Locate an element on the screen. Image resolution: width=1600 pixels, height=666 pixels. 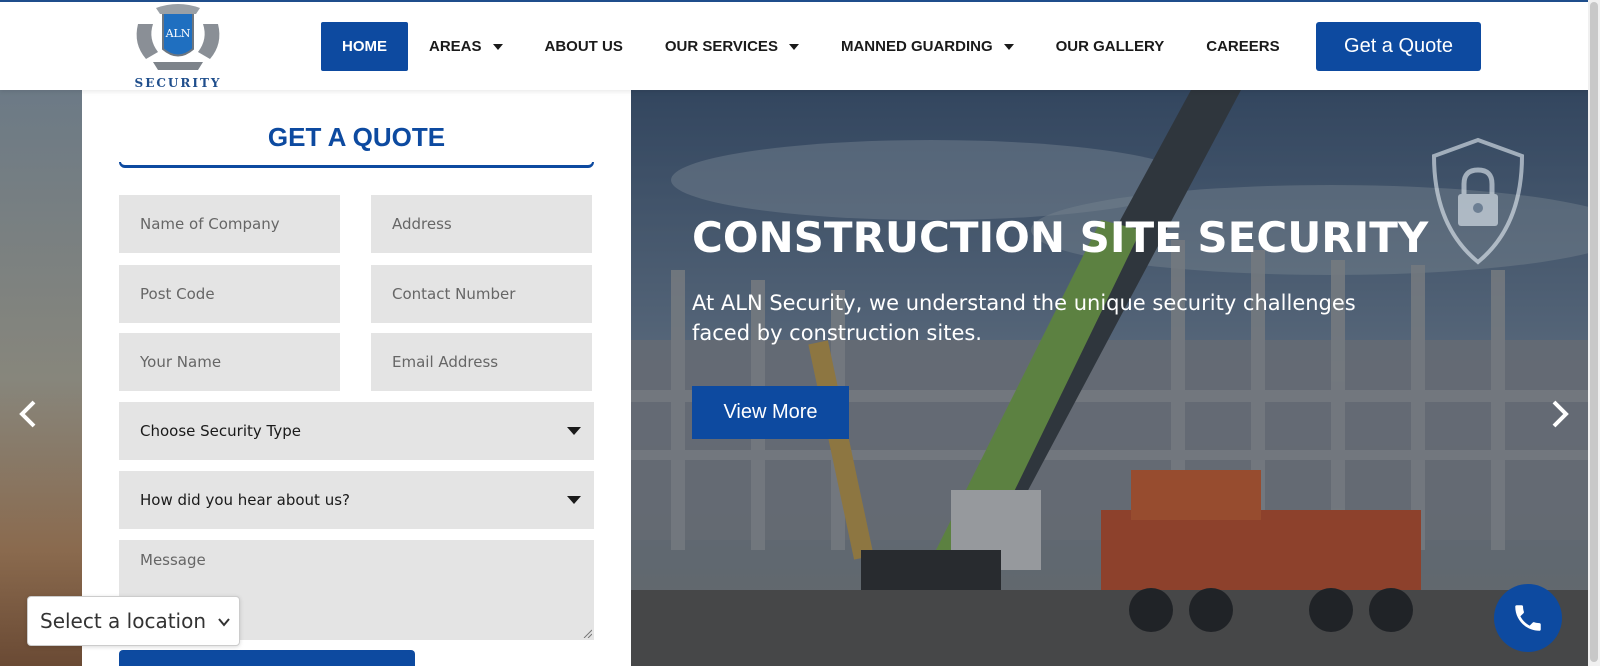
slider-prev-button is located at coordinates (28, 414).